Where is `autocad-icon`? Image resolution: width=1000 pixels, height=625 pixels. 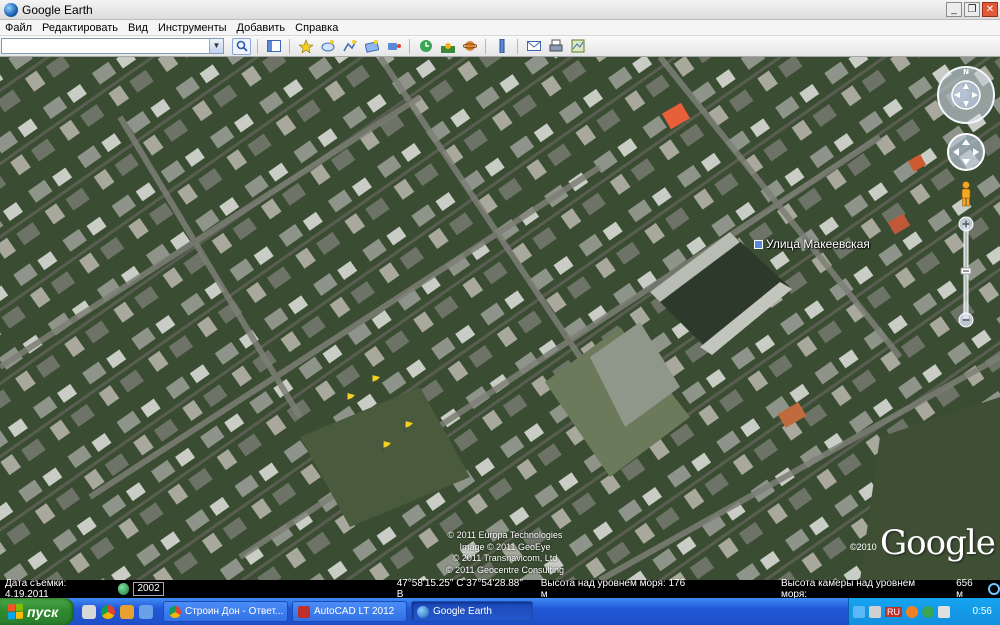
autocad-icon is located at coordinates (304, 611).